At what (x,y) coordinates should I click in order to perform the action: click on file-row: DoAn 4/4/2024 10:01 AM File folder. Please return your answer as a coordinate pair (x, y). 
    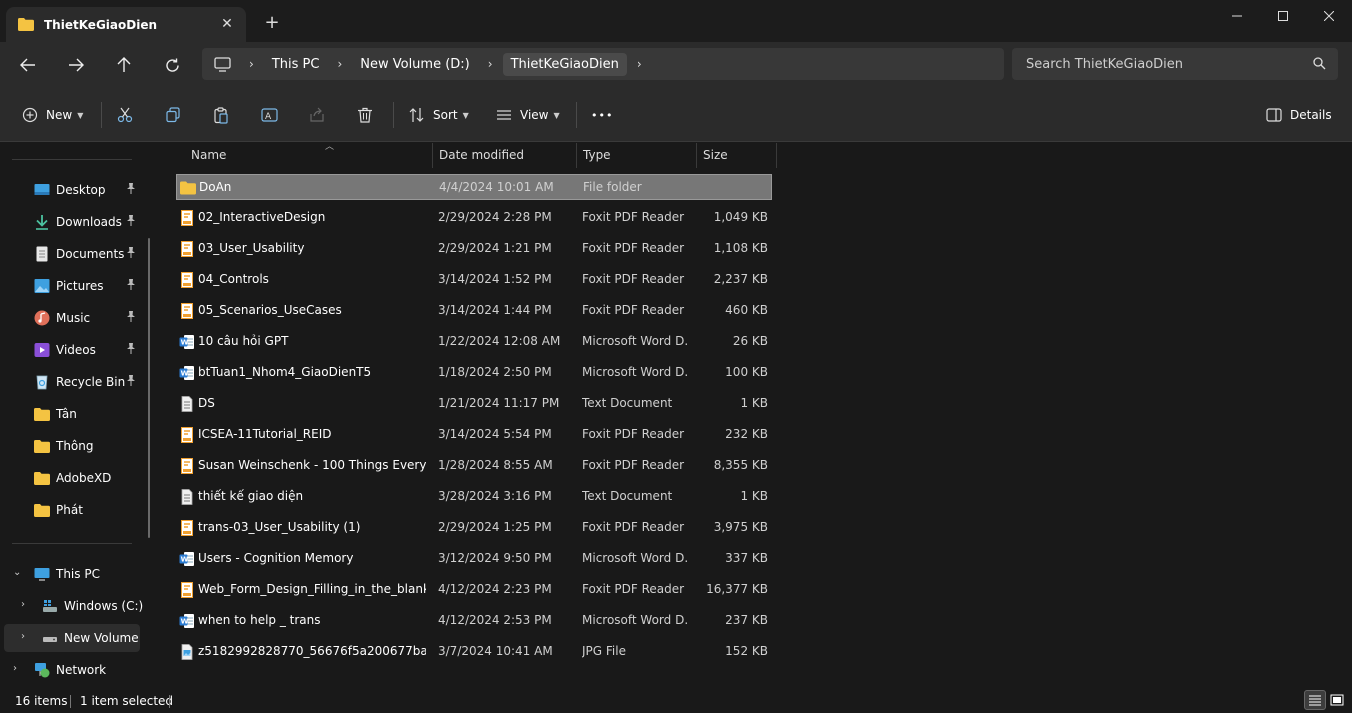
    Looking at the image, I should click on (474, 187).